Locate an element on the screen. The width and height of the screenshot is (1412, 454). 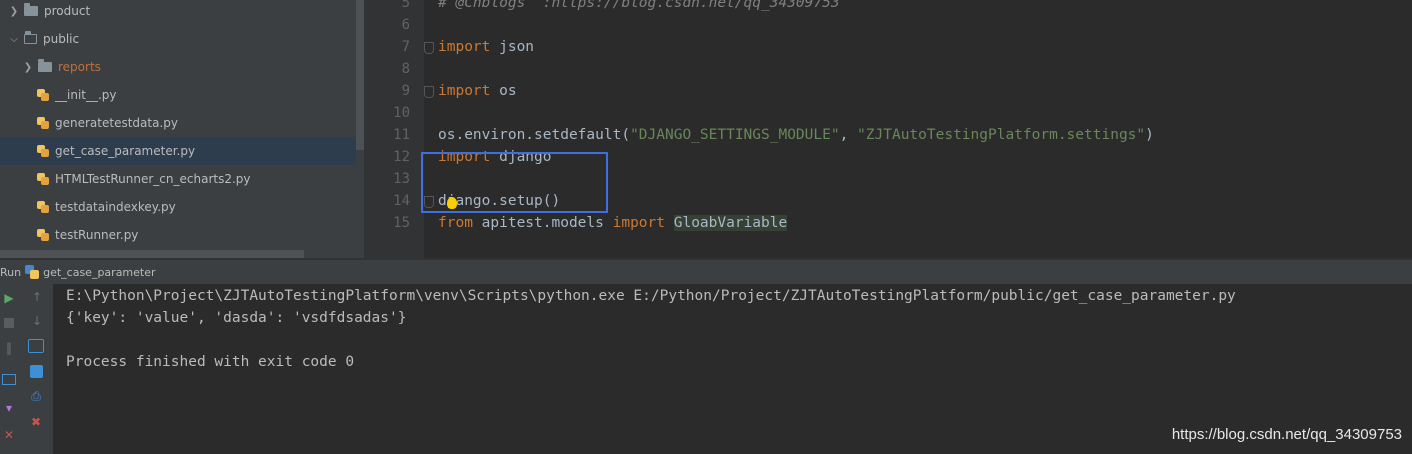
tree-scrollbar is located at coordinates (360, 75).